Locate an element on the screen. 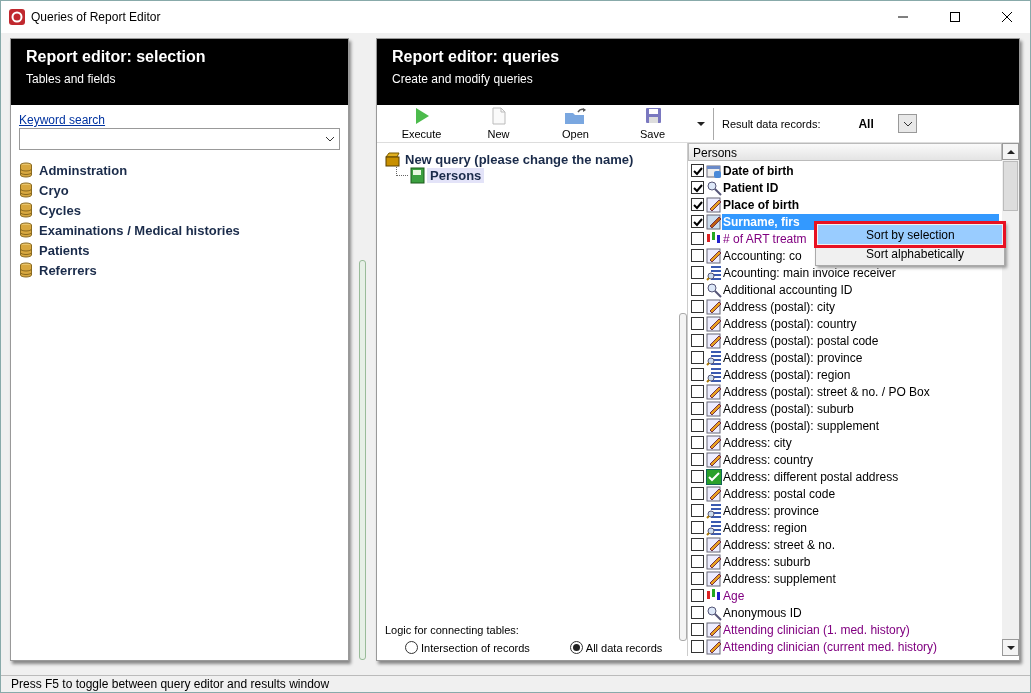  field-item: Acounting: main invoice receiver is located at coordinates (809, 272).